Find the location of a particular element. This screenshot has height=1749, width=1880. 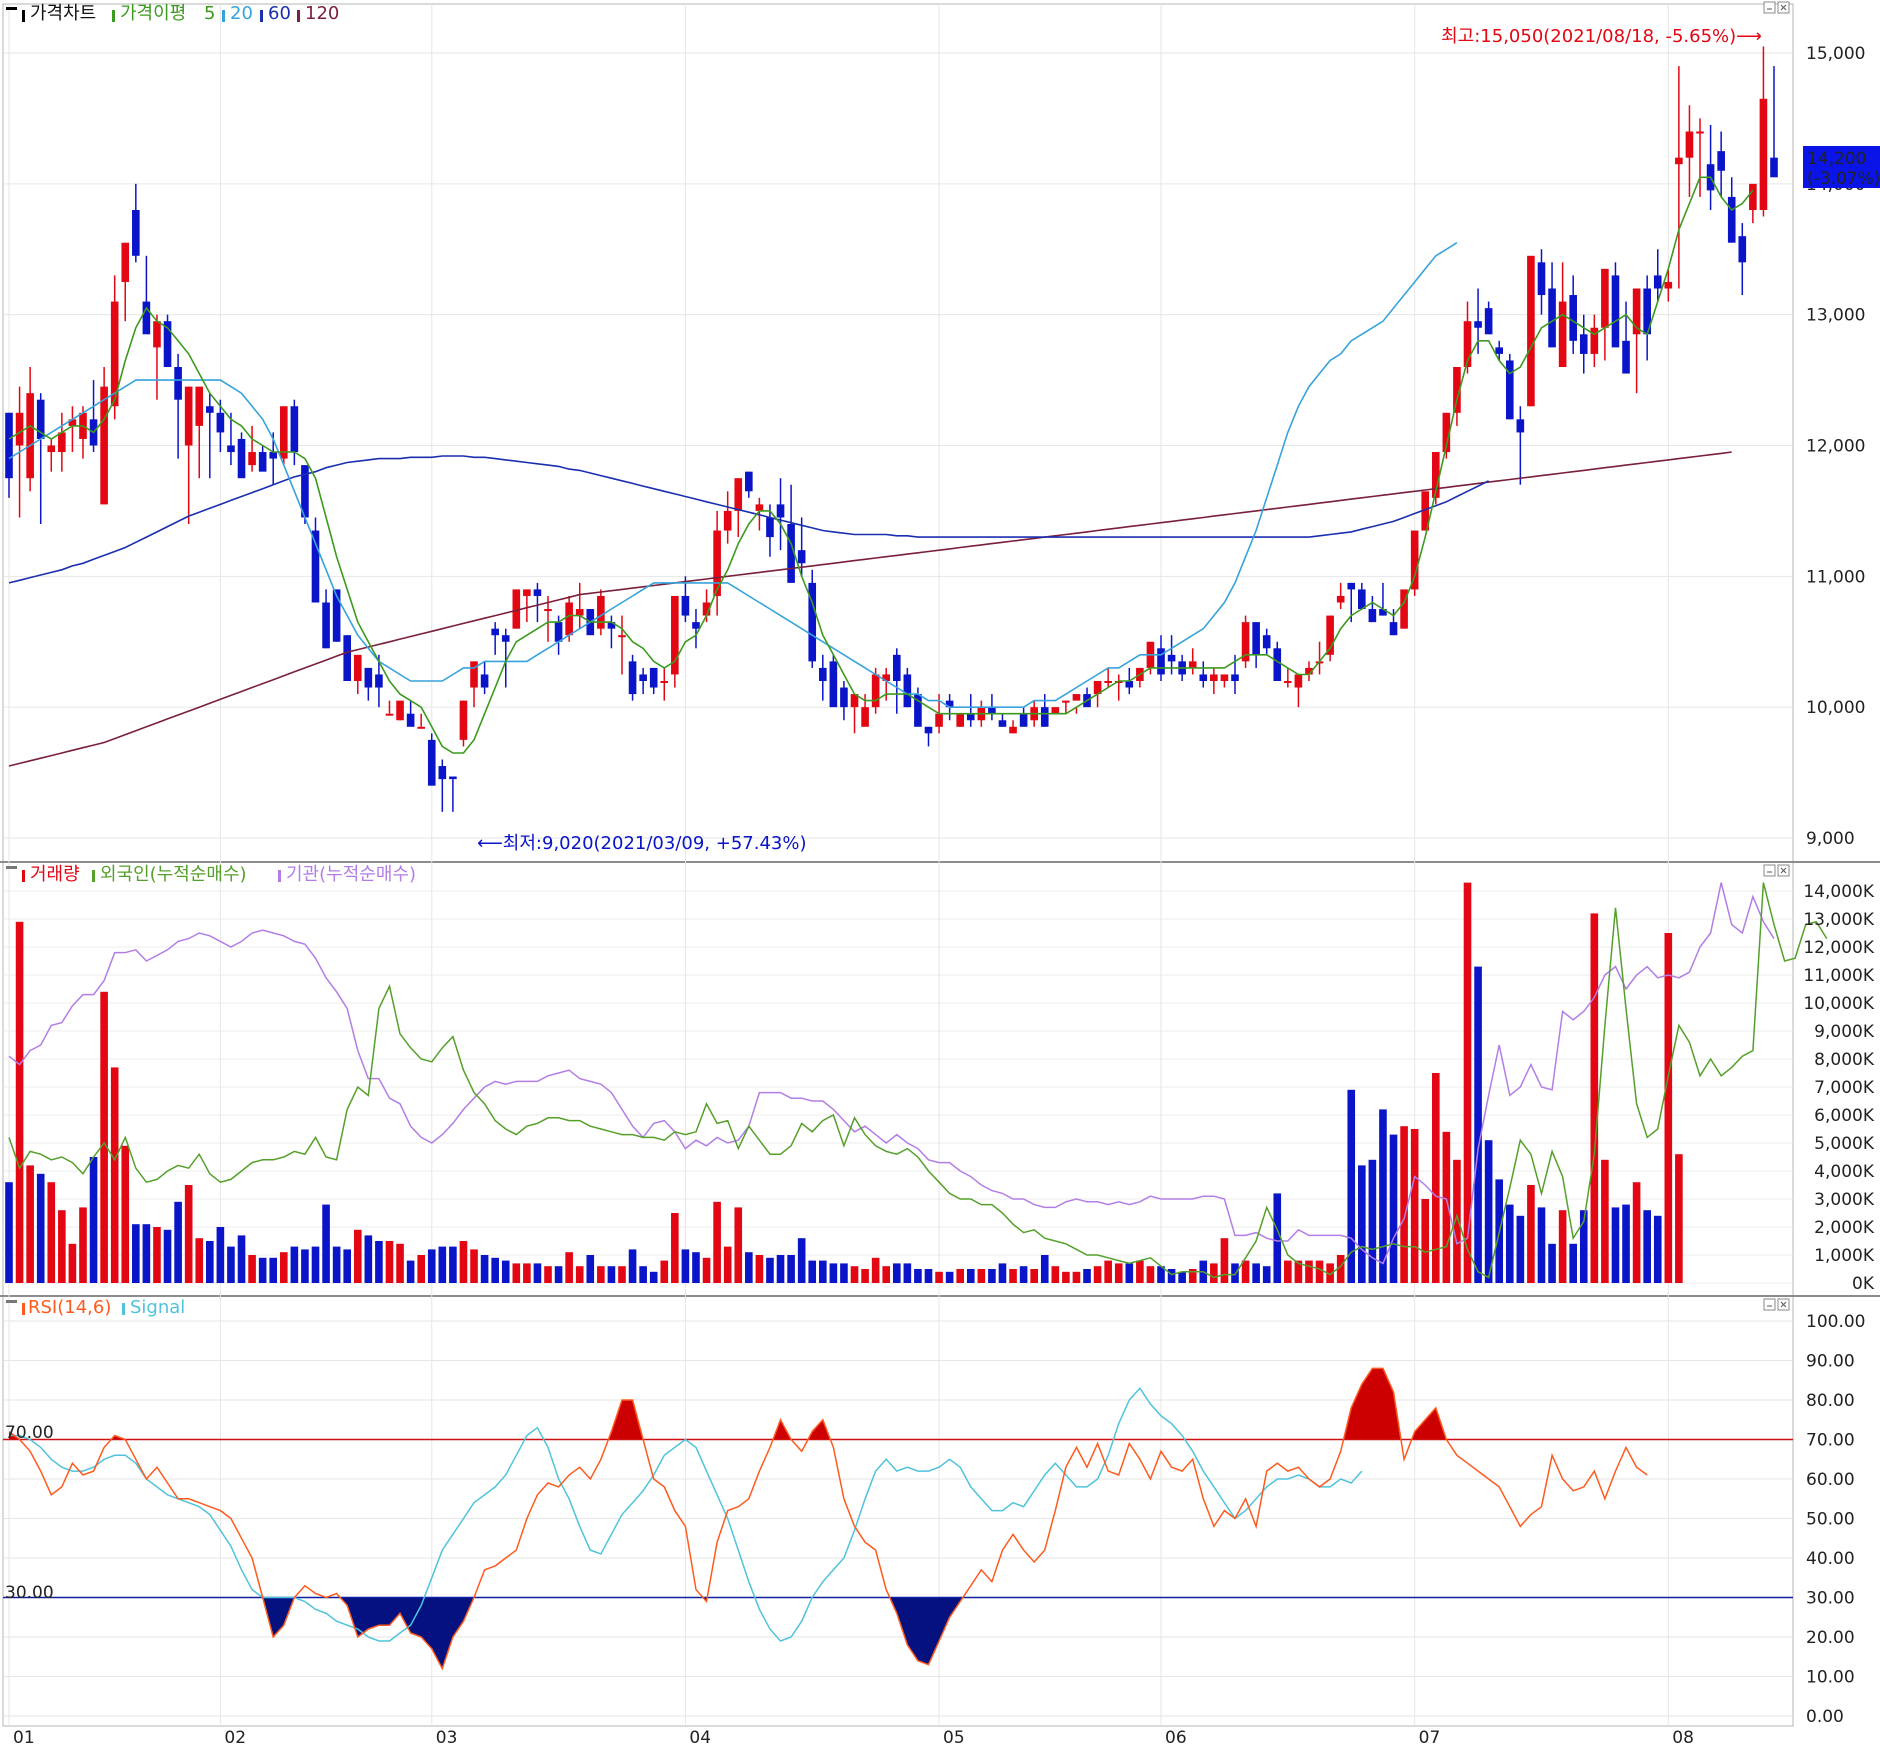

rsi-axis-label: 50.00 is located at coordinates (1830, 1520).